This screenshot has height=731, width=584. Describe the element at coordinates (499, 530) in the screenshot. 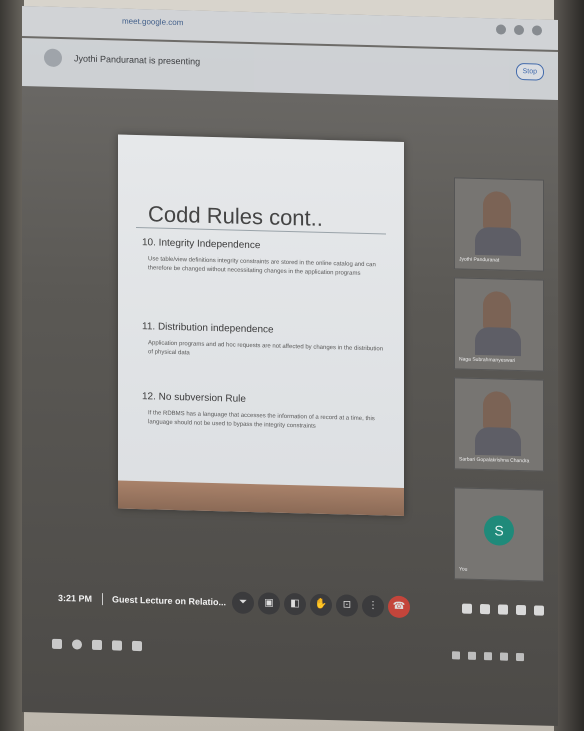

I see `participant-avatar: S` at that location.